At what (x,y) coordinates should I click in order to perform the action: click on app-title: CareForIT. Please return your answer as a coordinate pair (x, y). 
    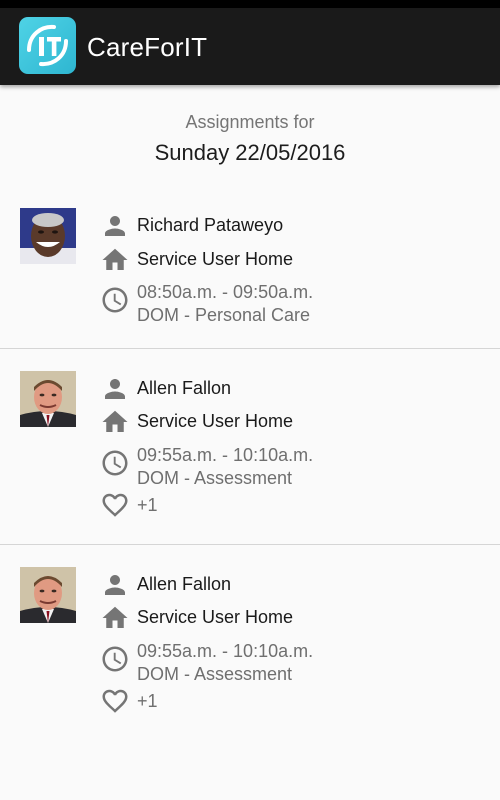
    Looking at the image, I should click on (147, 47).